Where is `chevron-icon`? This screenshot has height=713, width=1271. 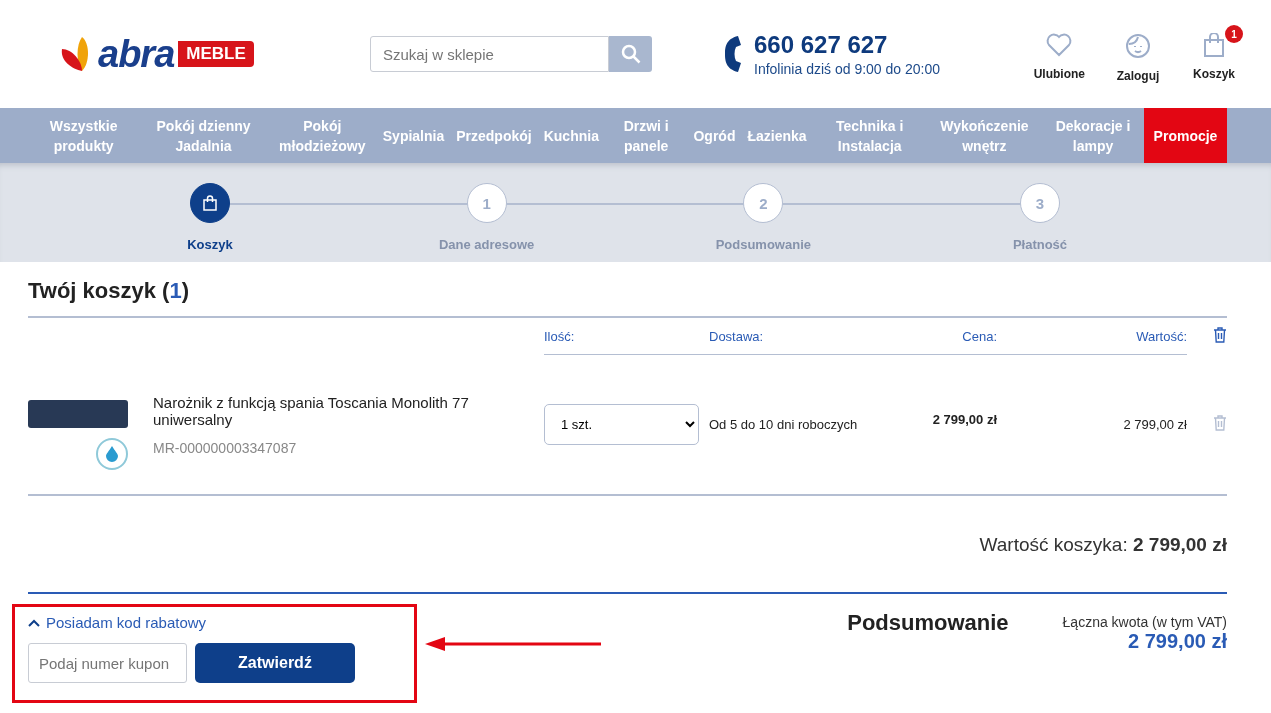
chevron-icon is located at coordinates (34, 622).